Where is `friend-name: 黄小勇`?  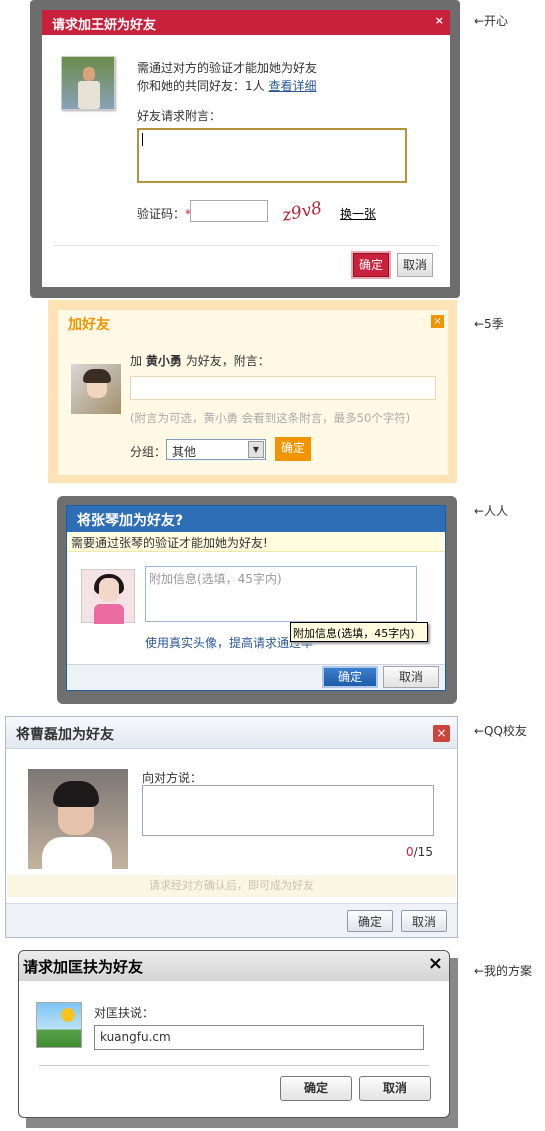
friend-name: 黄小勇 is located at coordinates (163, 361).